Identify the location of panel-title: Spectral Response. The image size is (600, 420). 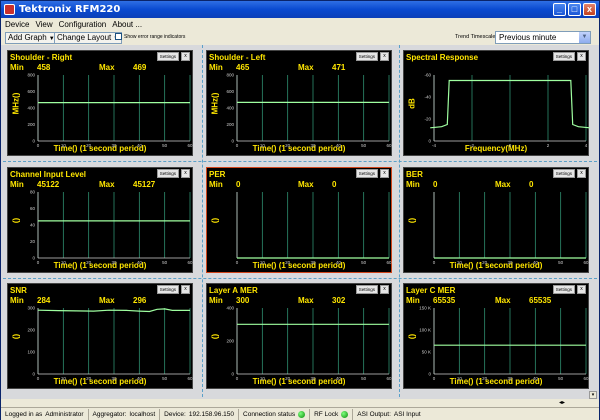
(442, 57).